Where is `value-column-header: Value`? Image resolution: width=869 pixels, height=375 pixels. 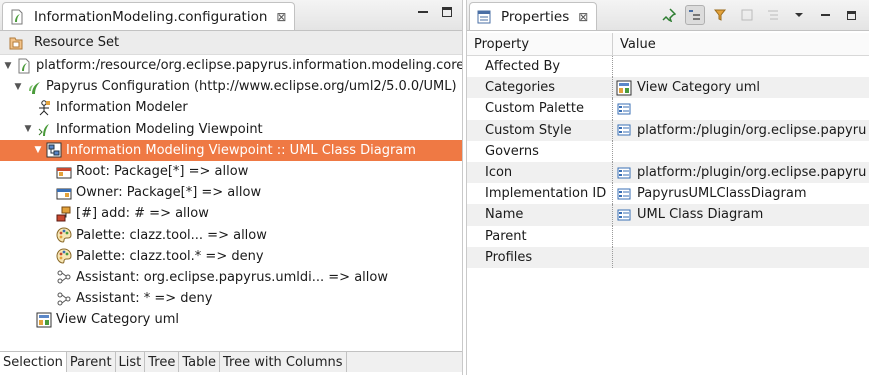 value-column-header: Value is located at coordinates (634, 44).